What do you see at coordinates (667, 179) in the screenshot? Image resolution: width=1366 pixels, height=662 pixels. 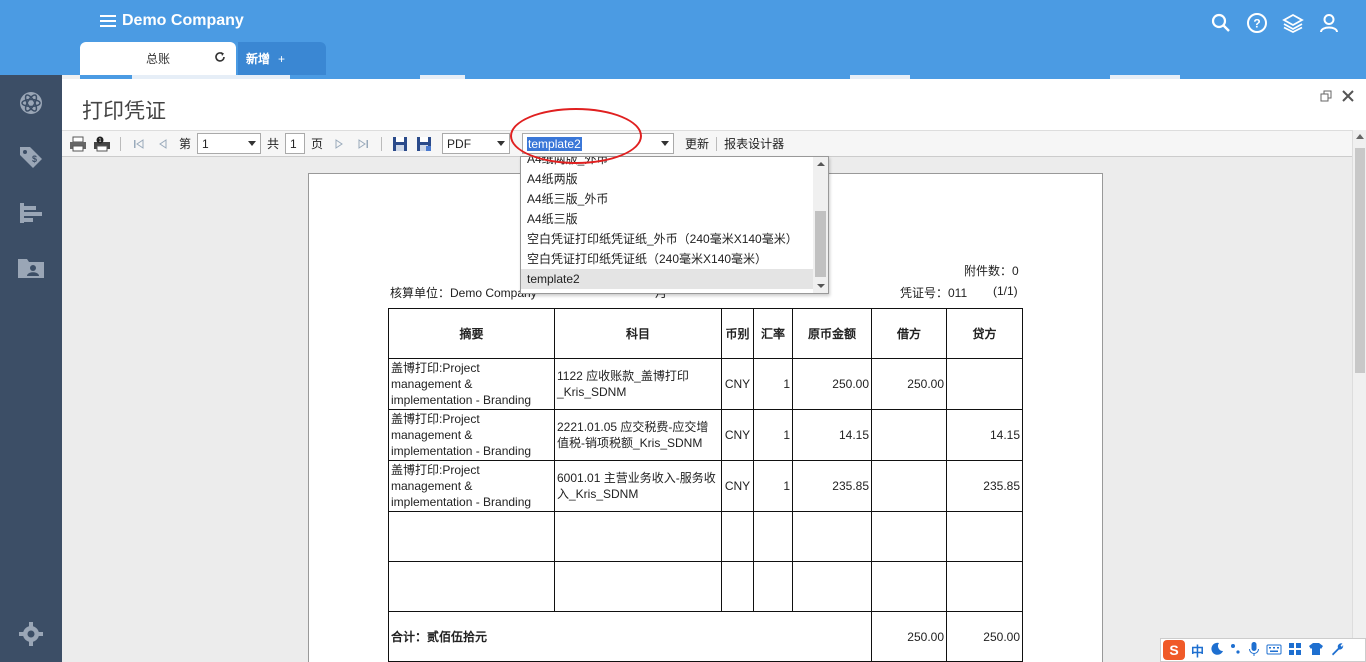 I see `dropdown-option: A4纸两版` at bounding box center [667, 179].